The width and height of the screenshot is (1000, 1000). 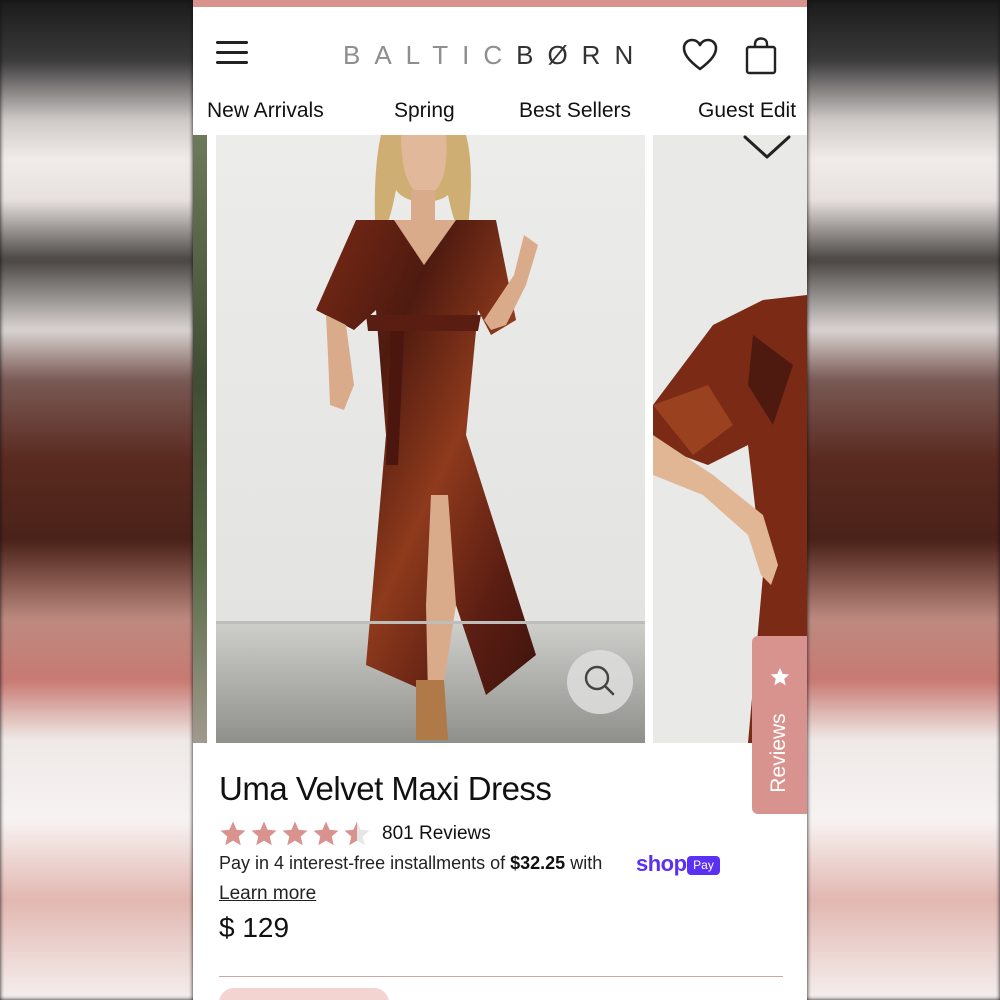 I want to click on brand-logo: BALTICBØRN, so click(x=503, y=55).